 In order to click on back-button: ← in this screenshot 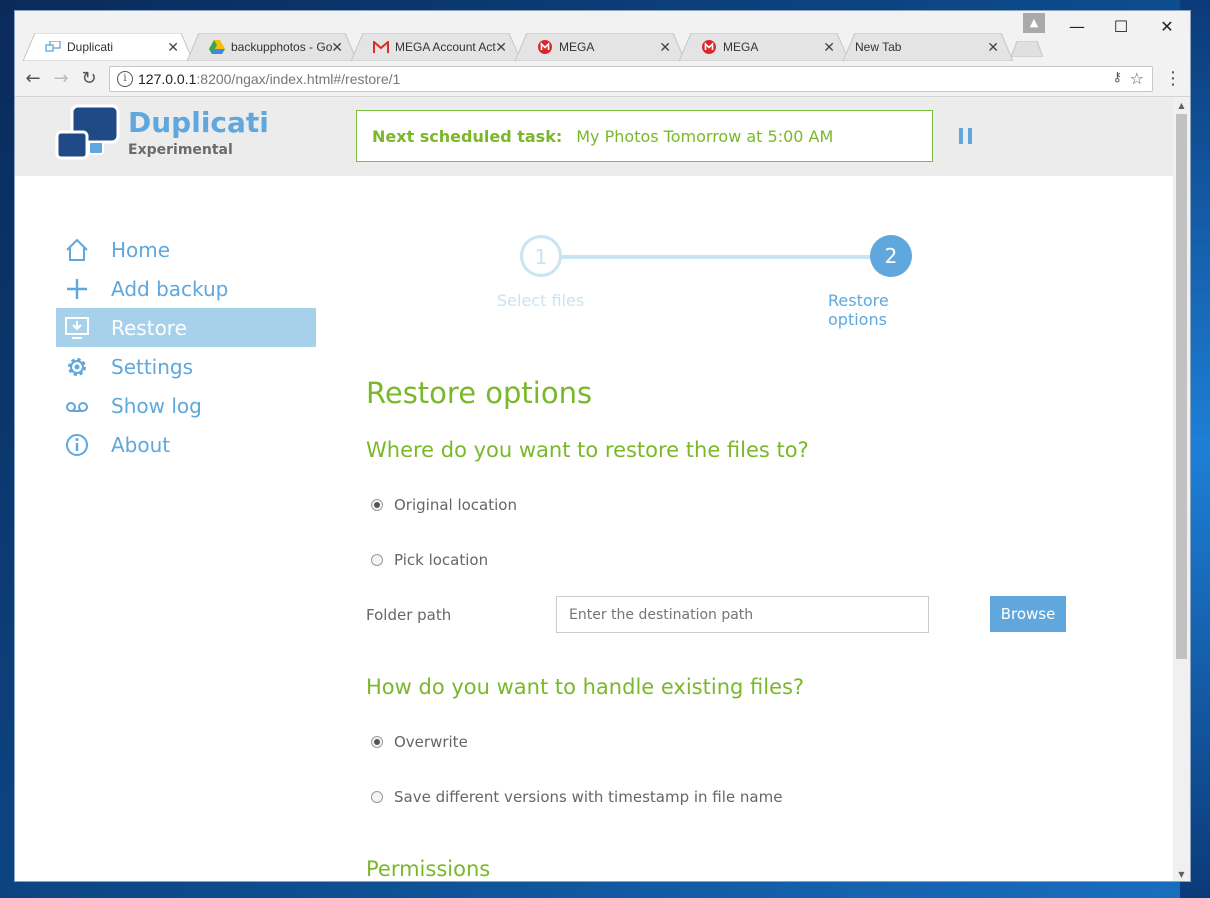, I will do `click(33, 79)`.